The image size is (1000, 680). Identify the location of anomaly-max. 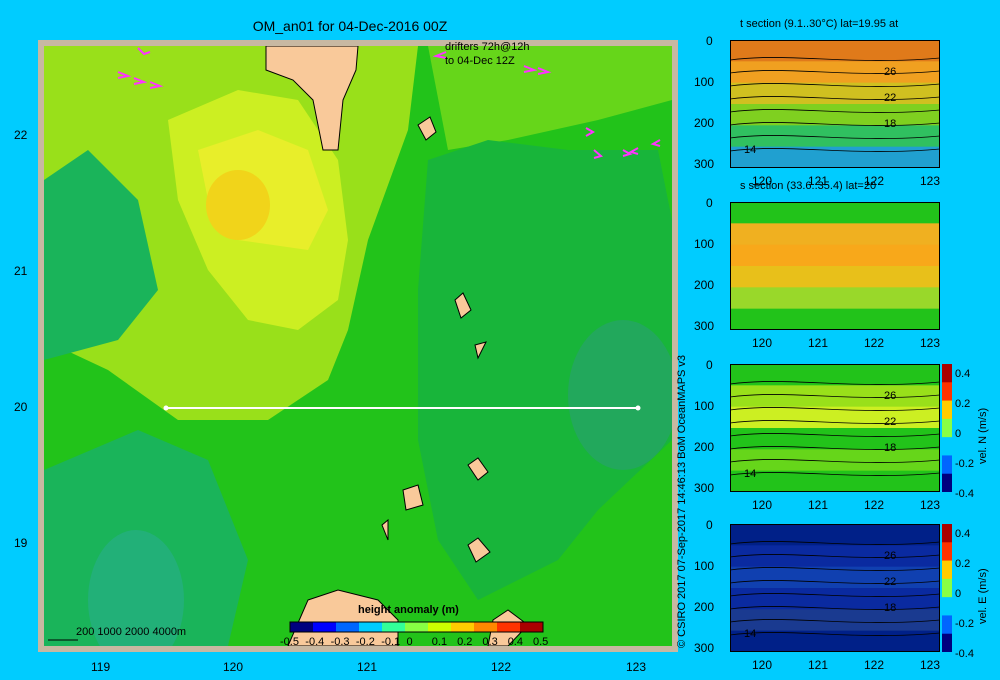
(238, 205).